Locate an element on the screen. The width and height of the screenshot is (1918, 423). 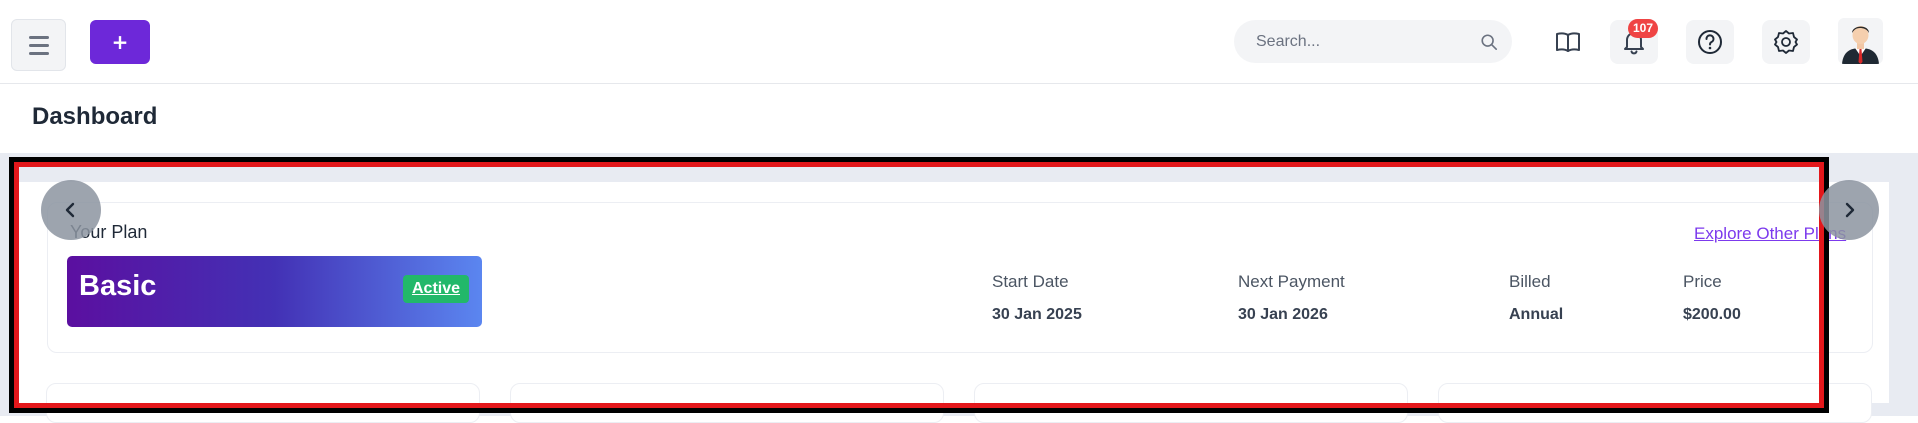
carousel-prev-button is located at coordinates (71, 210).